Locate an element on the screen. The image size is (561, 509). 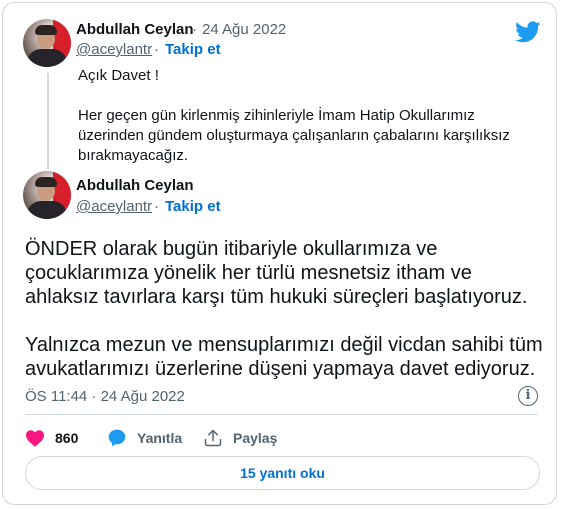
heart-icon is located at coordinates (35, 438).